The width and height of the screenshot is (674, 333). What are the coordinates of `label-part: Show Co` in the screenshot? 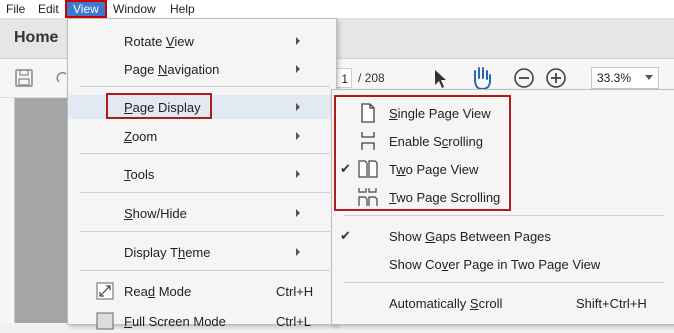 It's located at (415, 264).